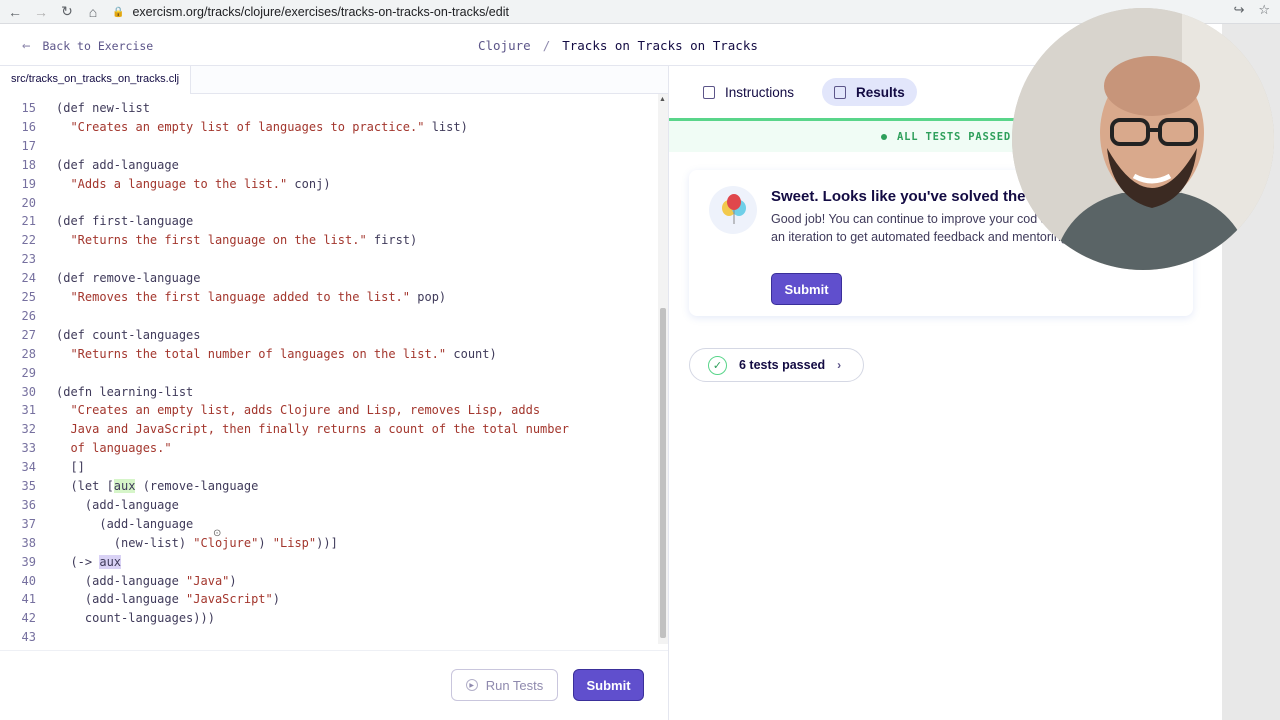 The image size is (1280, 720). I want to click on line-number: 22, so click(28, 240).